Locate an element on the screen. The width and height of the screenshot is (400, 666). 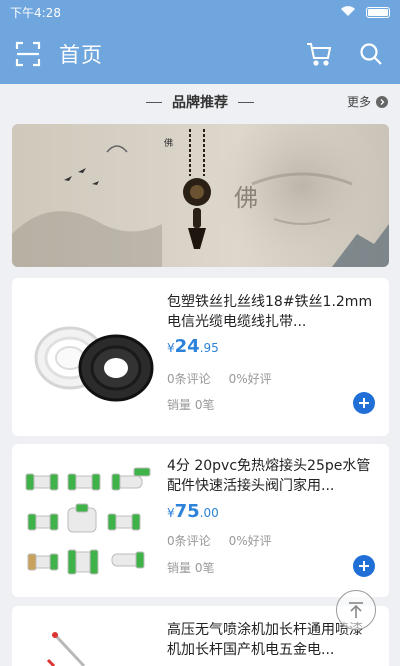
search-icon is located at coordinates (371, 54).